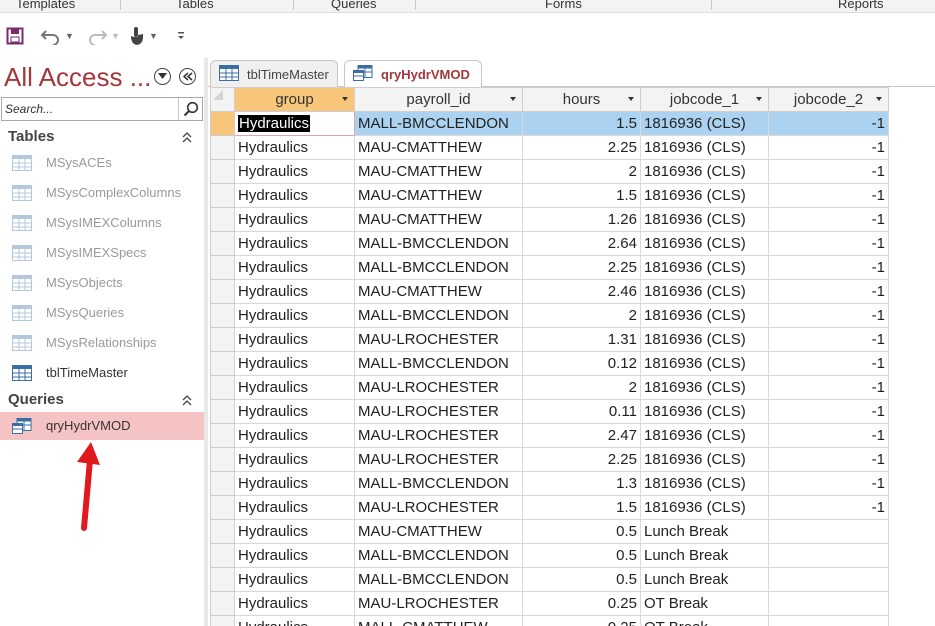  Describe the element at coordinates (413, 74) in the screenshot. I see `tab-qryhydrvmod: qryHydrVMOD` at that location.